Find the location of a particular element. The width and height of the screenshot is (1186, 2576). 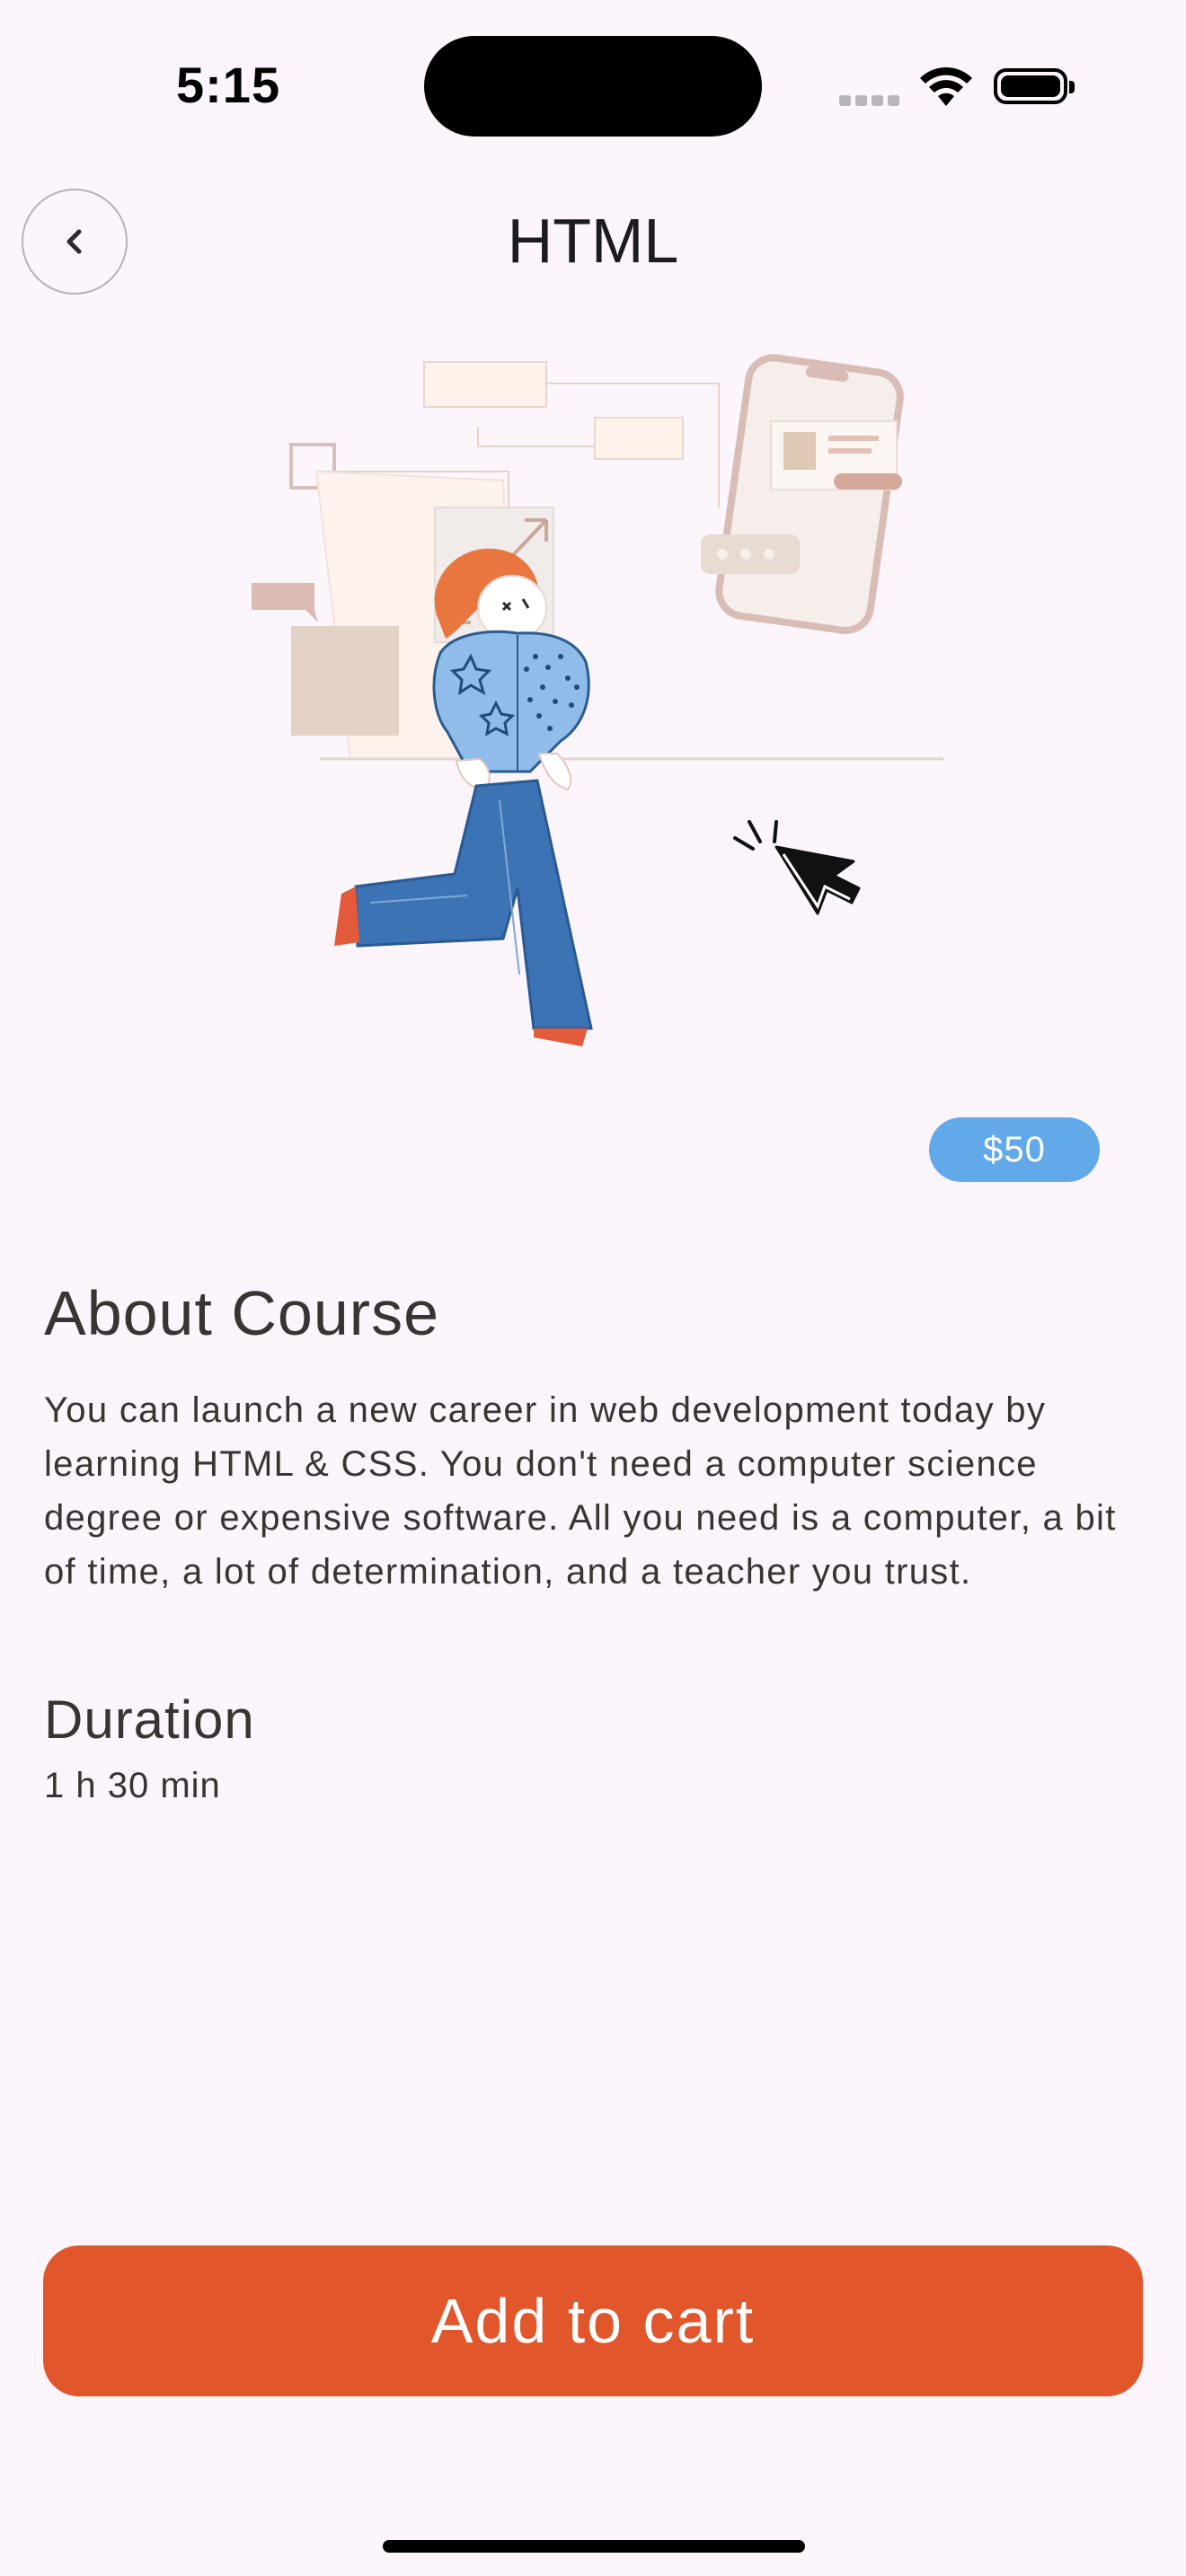

duration-value: 1 h 30 min is located at coordinates (132, 1785).